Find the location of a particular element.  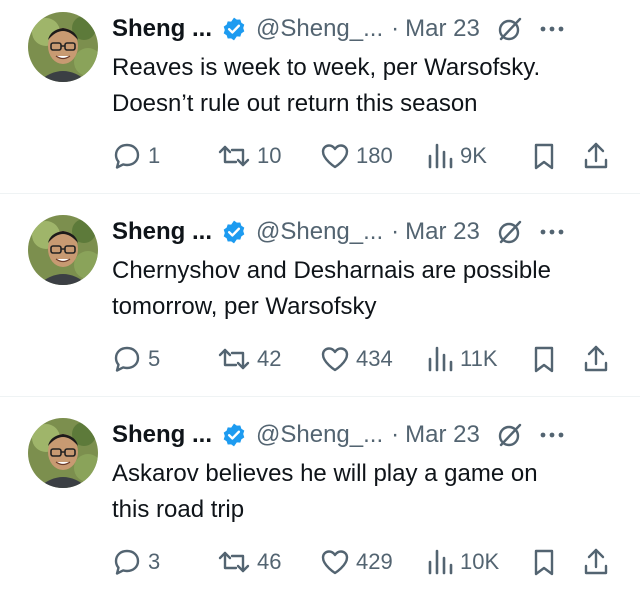

views-button: 11K is located at coordinates (462, 359).